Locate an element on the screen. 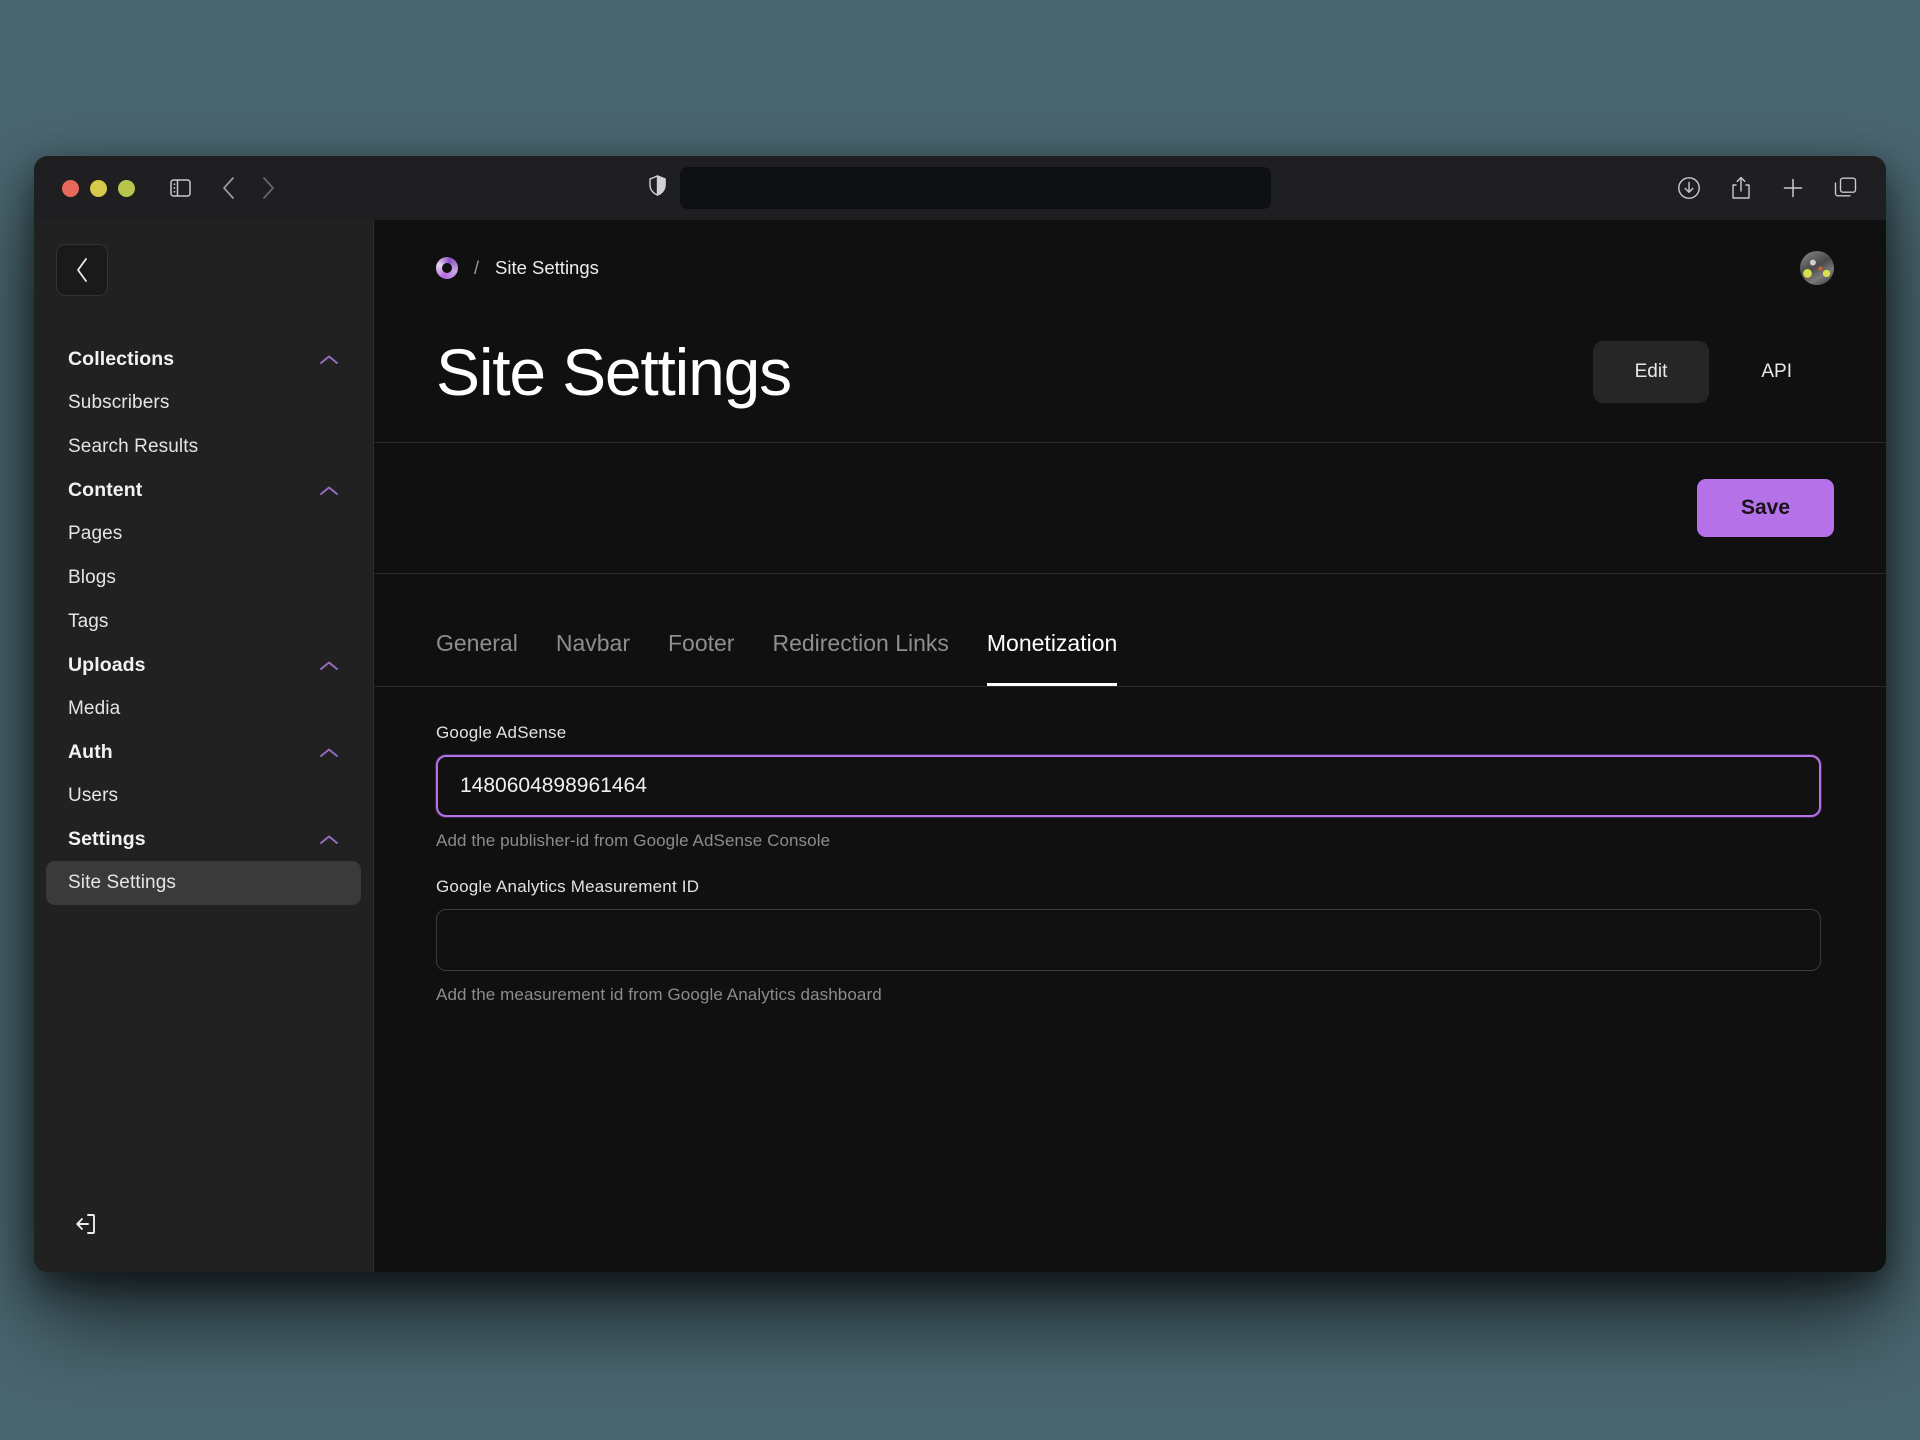  chevron-left-icon is located at coordinates (228, 188).